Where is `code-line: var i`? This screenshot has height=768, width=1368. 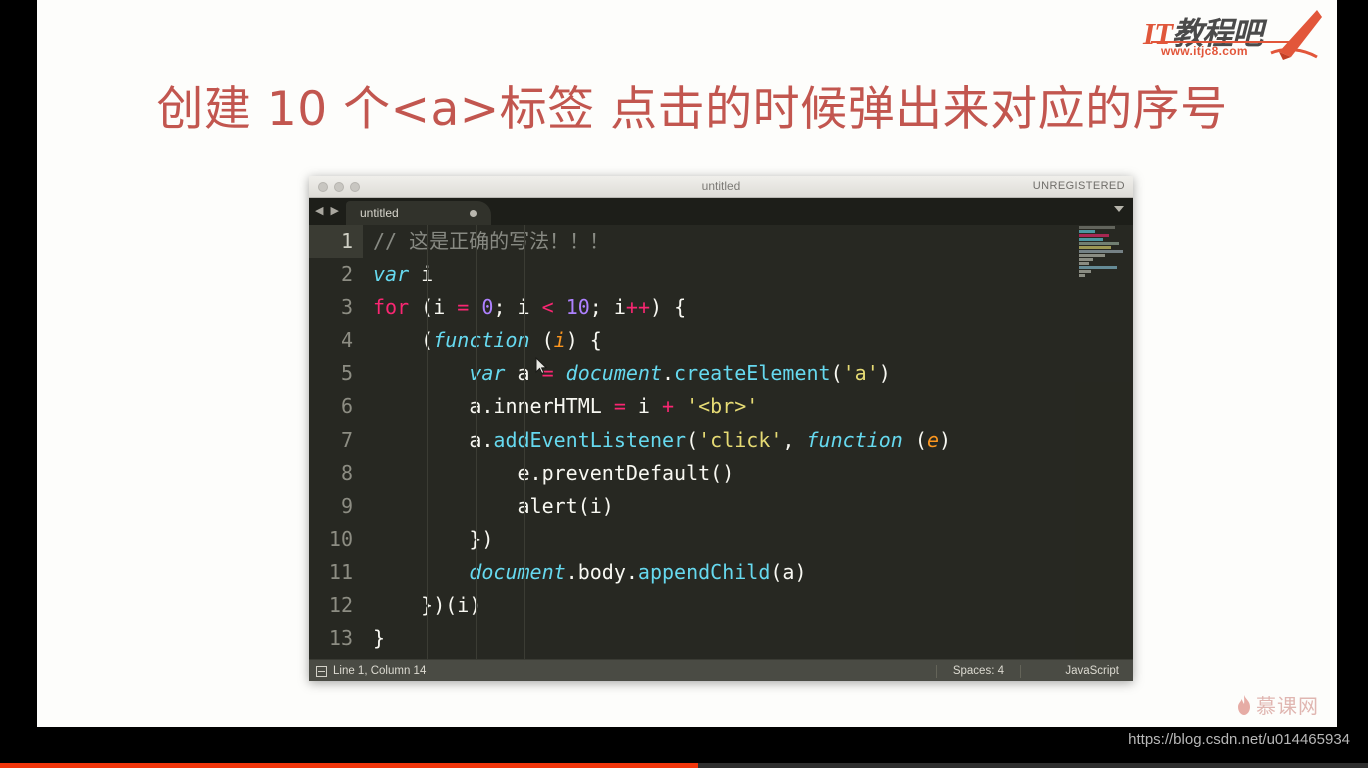 code-line: var i is located at coordinates (403, 274).